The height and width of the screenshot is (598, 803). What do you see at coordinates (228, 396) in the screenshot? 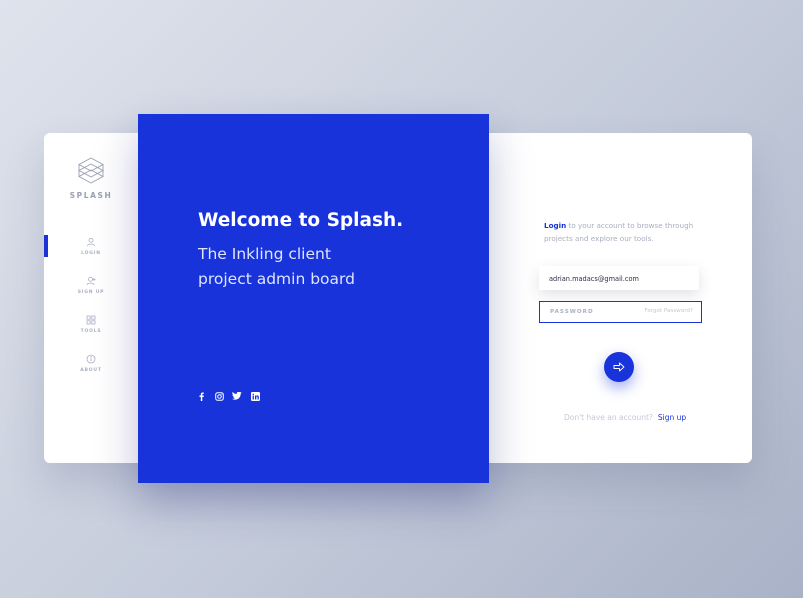
I see `social-links` at bounding box center [228, 396].